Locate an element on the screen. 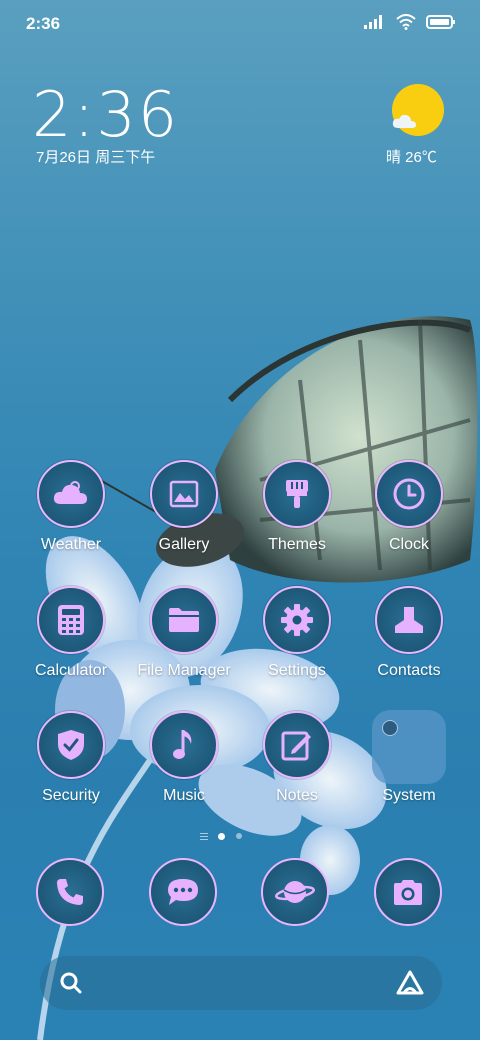 The width and height of the screenshot is (480, 1040). gallery-icon is located at coordinates (184, 494).